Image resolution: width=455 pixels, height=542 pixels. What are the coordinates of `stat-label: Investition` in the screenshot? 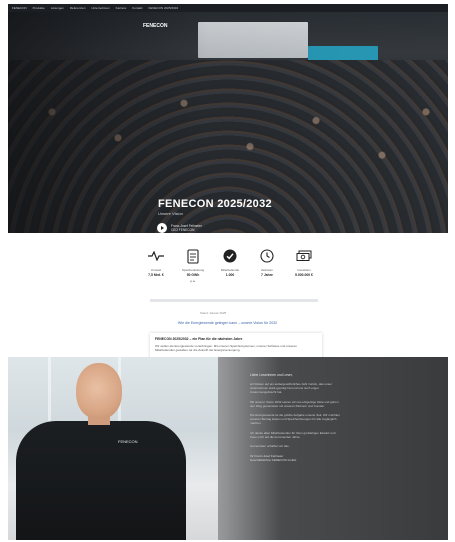 It's located at (304, 270).